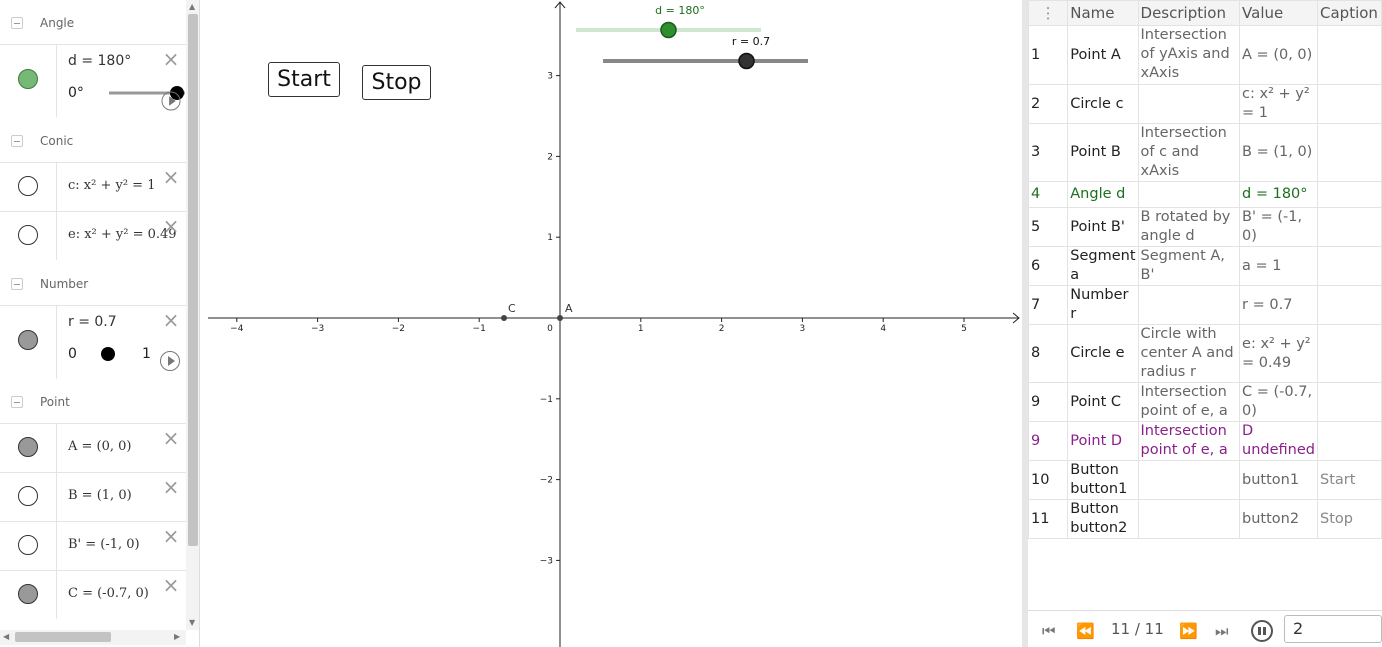 This screenshot has height=647, width=1382. Describe the element at coordinates (93, 22) in the screenshot. I see `group-header-angle: Angle` at that location.